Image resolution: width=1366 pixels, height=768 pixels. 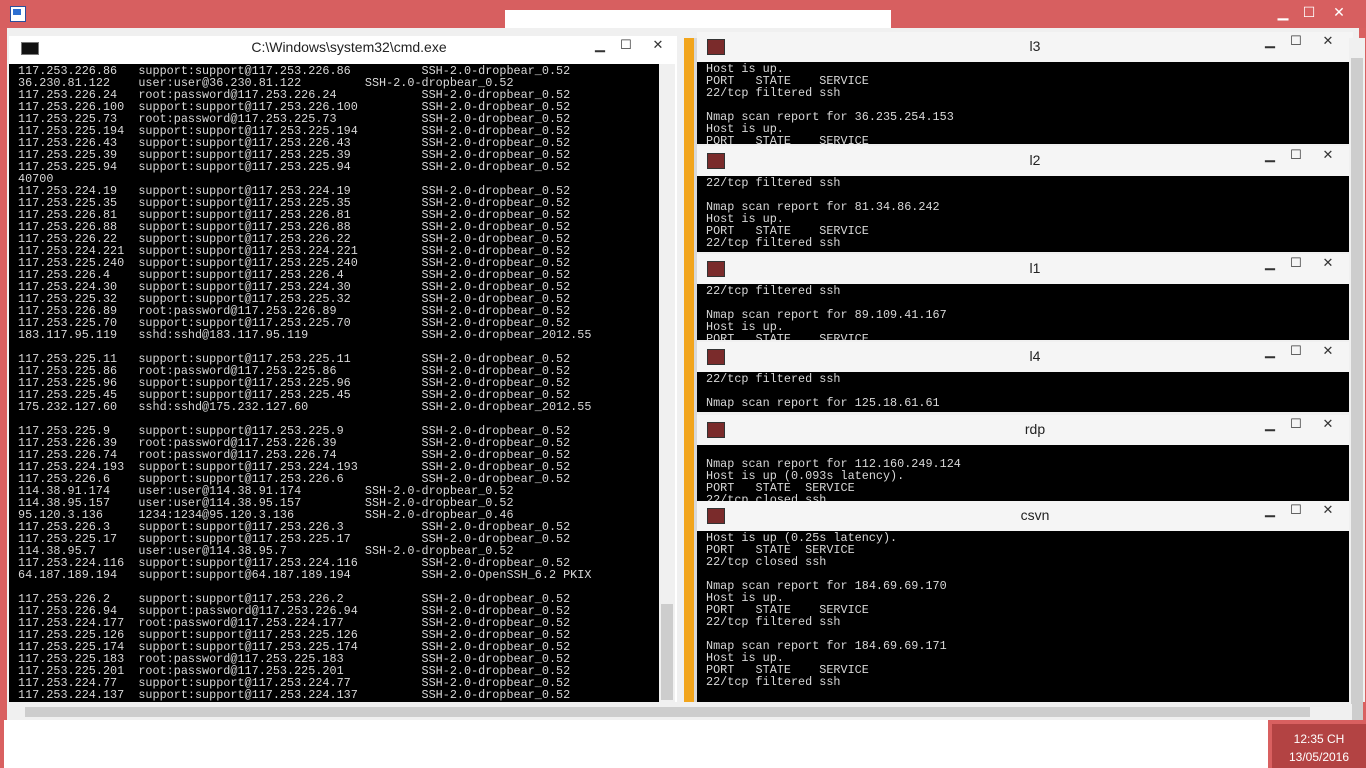 What do you see at coordinates (1025, 47) in the screenshot?
I see `window-titlebar: l3 ▁ ☐ ✕` at bounding box center [1025, 47].